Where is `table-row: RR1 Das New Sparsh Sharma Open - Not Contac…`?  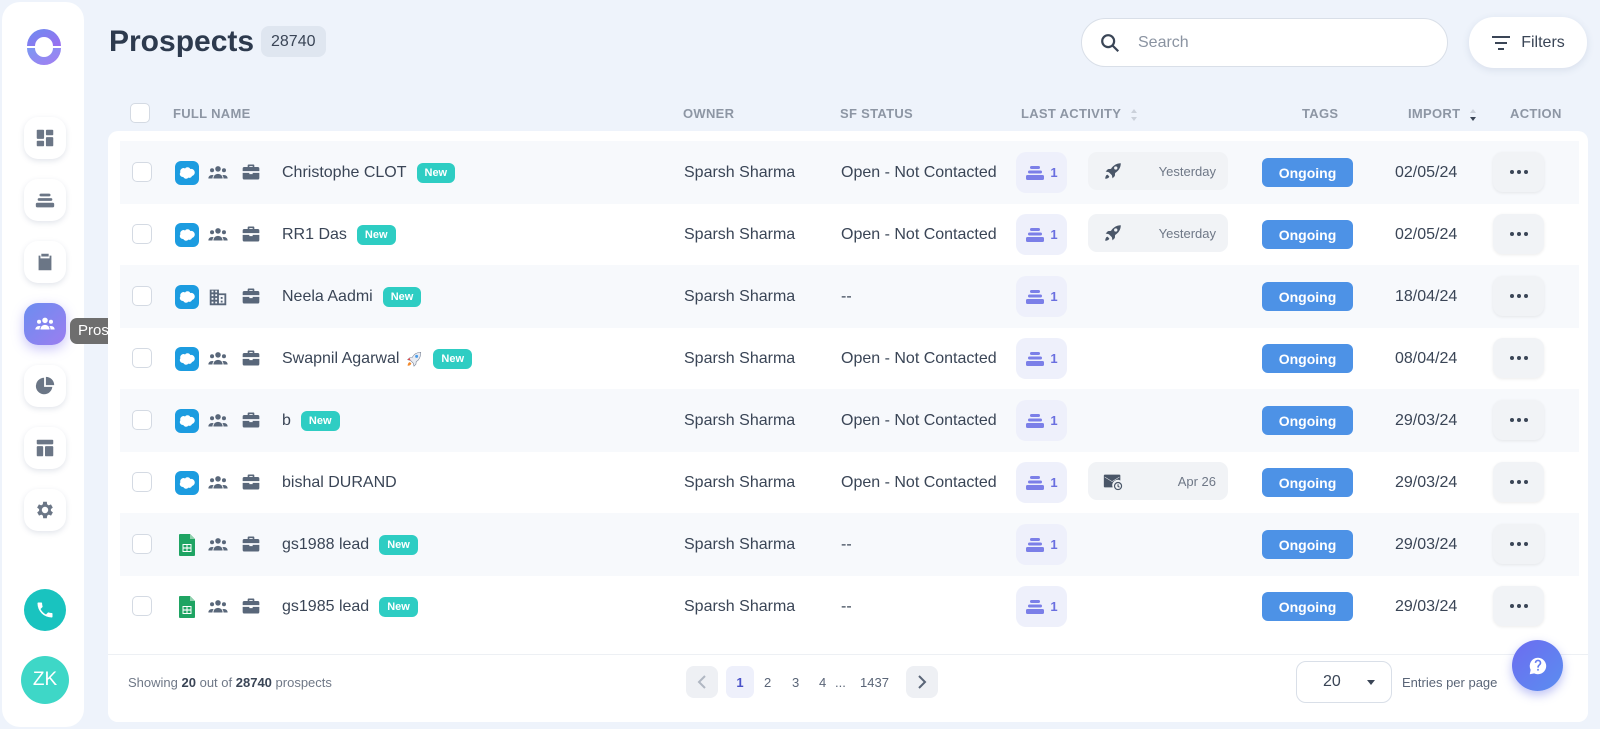
table-row: RR1 Das New Sparsh Sharma Open - Not Contac… is located at coordinates (849, 234).